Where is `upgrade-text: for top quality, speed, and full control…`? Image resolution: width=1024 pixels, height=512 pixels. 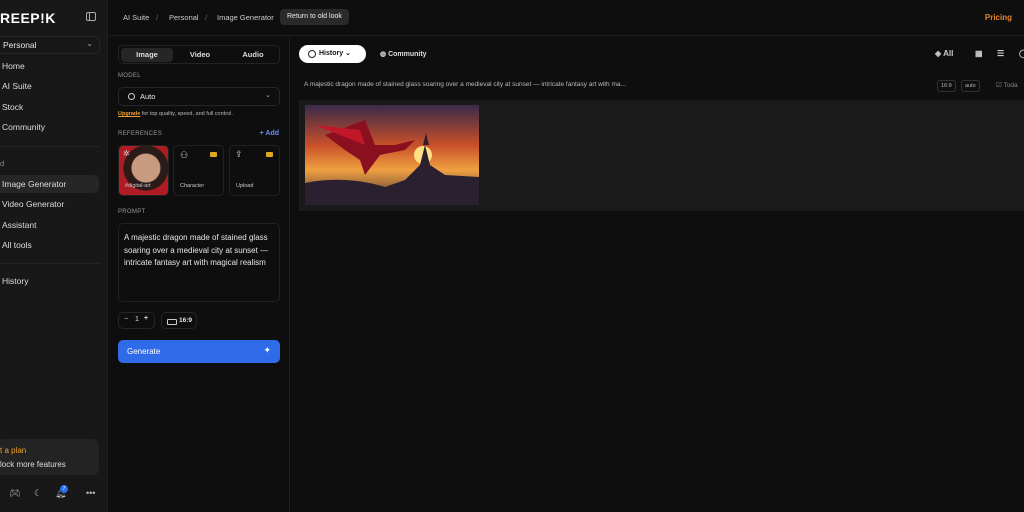
upgrade-text: for top quality, speed, and full control… is located at coordinates (186, 114).